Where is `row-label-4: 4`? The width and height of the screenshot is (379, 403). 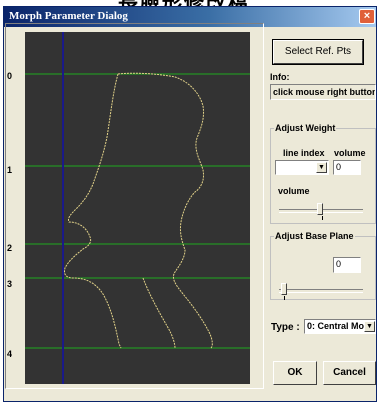
row-label-4: 4 is located at coordinates (10, 354).